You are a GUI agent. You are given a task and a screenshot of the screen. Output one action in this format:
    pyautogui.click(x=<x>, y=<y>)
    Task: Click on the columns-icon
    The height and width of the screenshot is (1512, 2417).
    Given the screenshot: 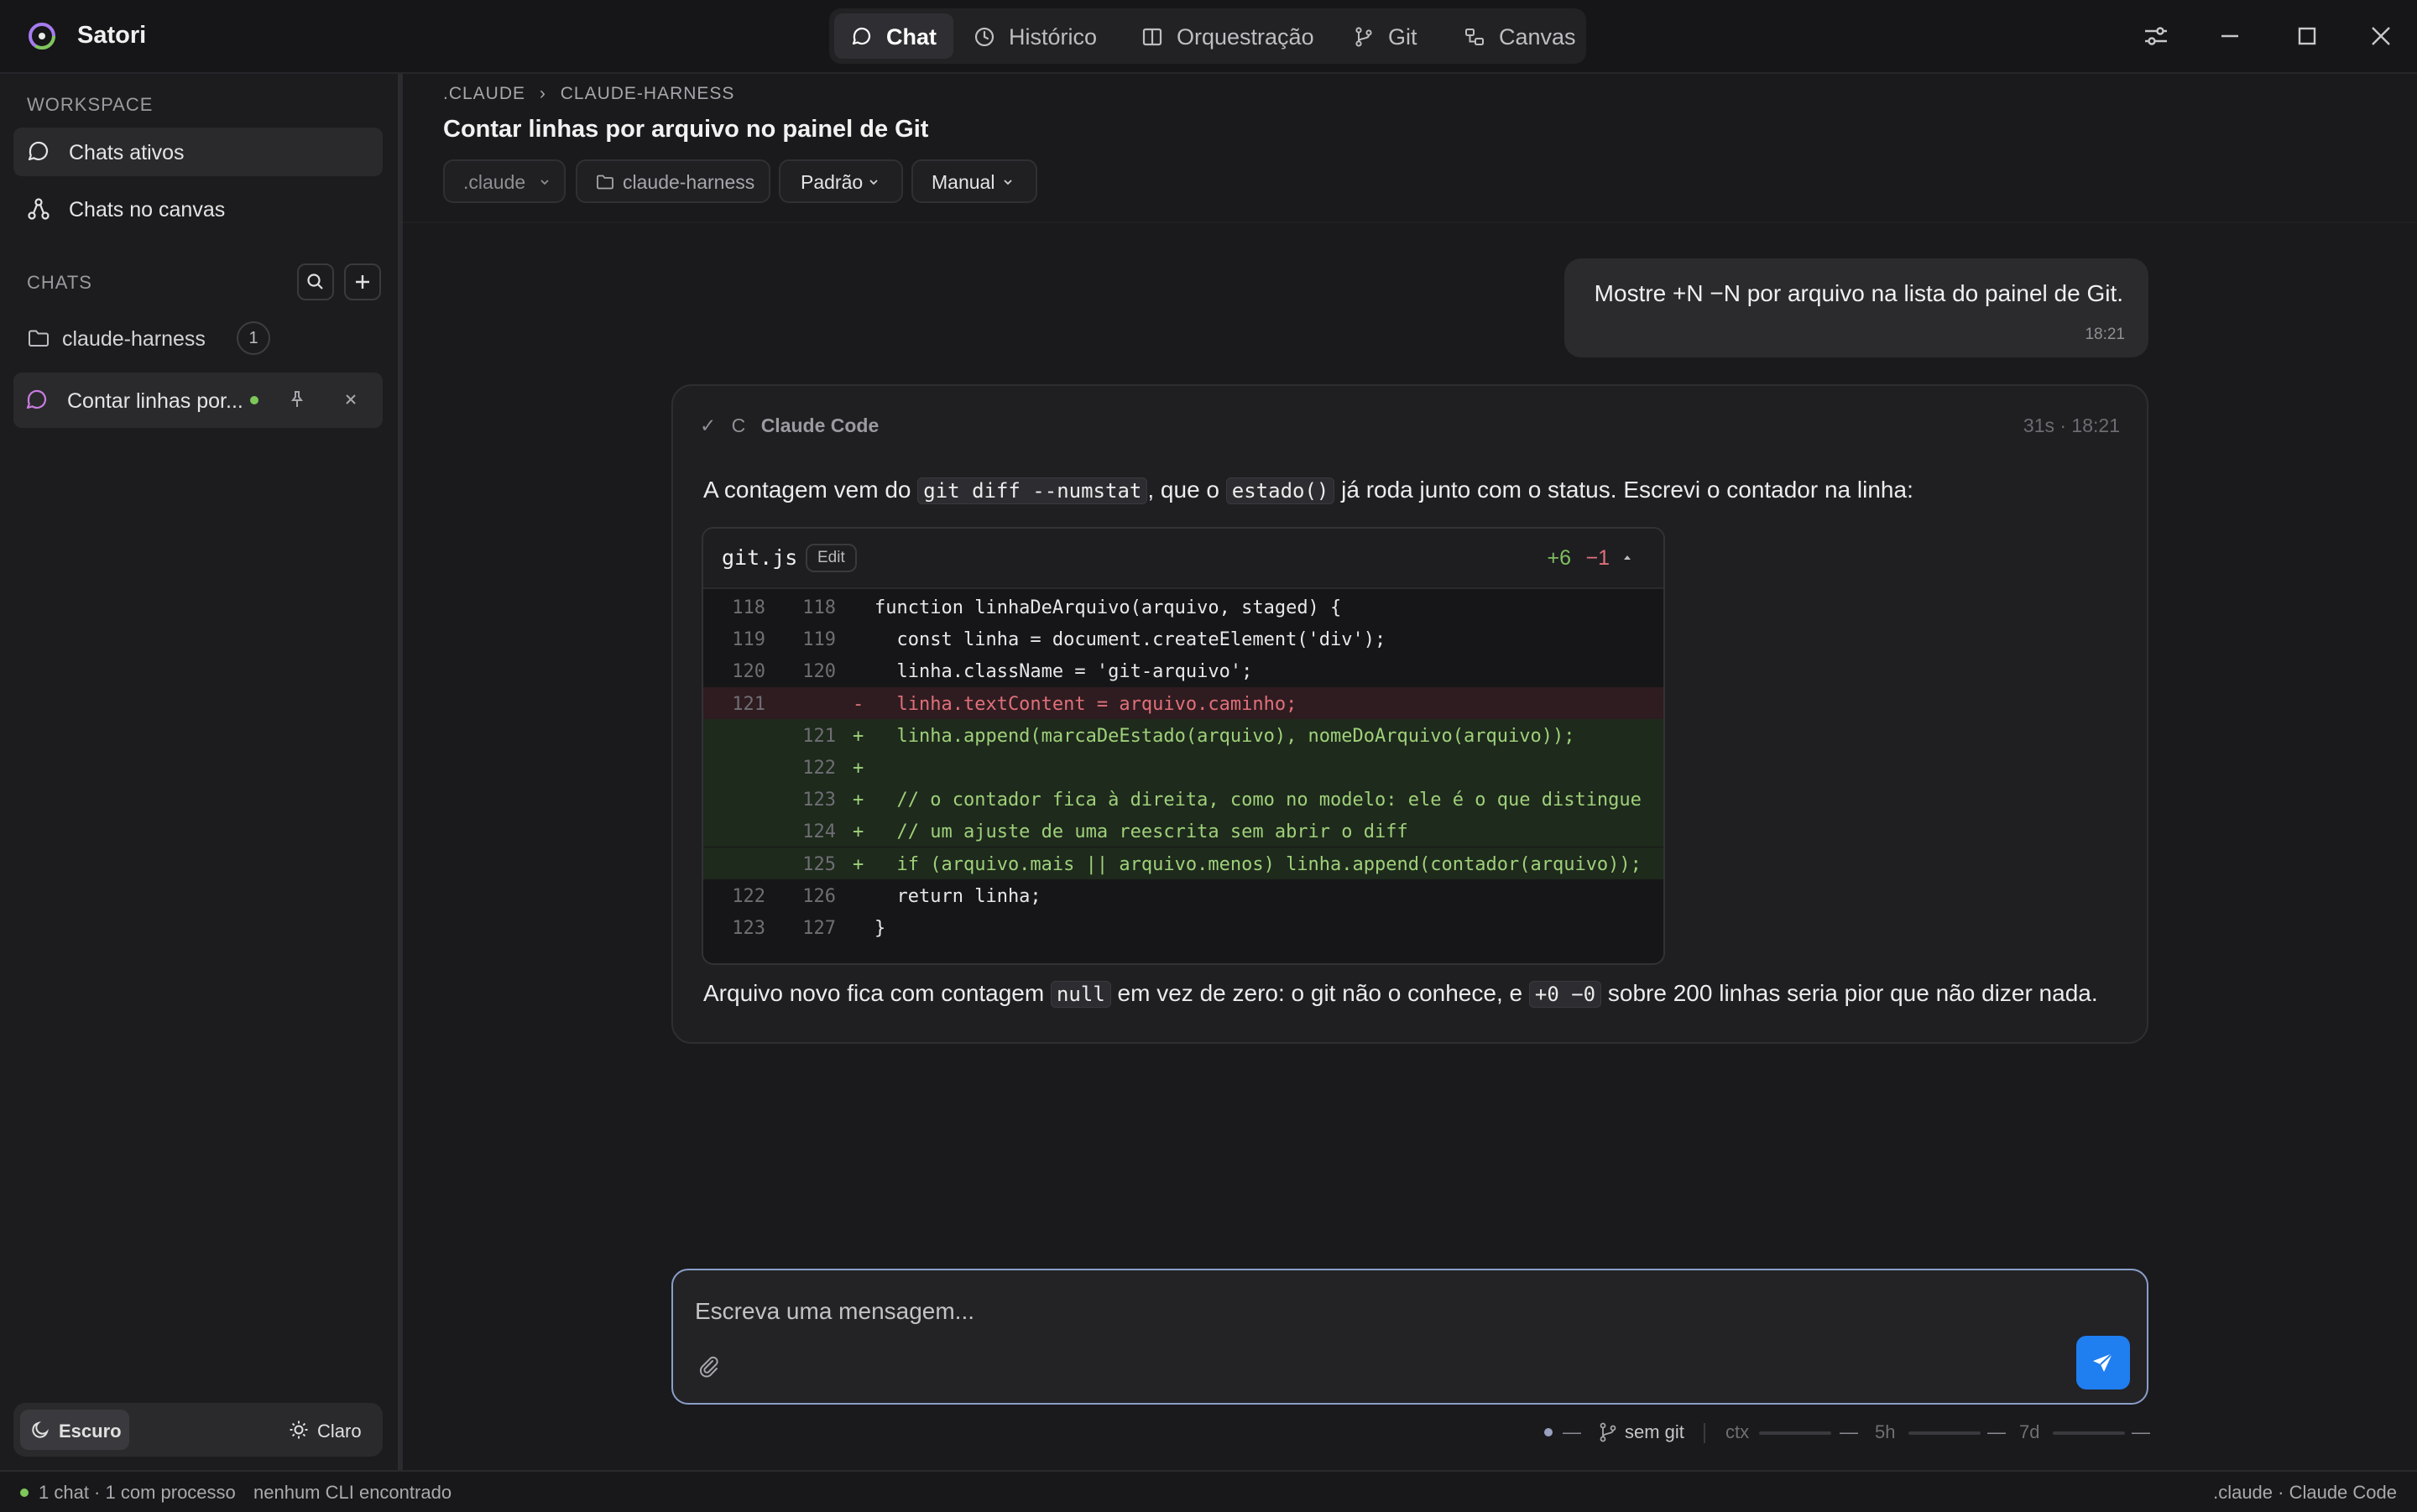 What is the action you would take?
    pyautogui.click(x=1152, y=37)
    